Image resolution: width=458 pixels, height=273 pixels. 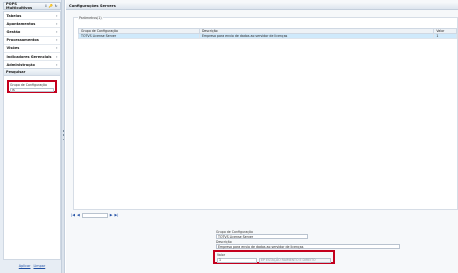 I want to click on key-icon: 🔑, so click(x=51, y=6).